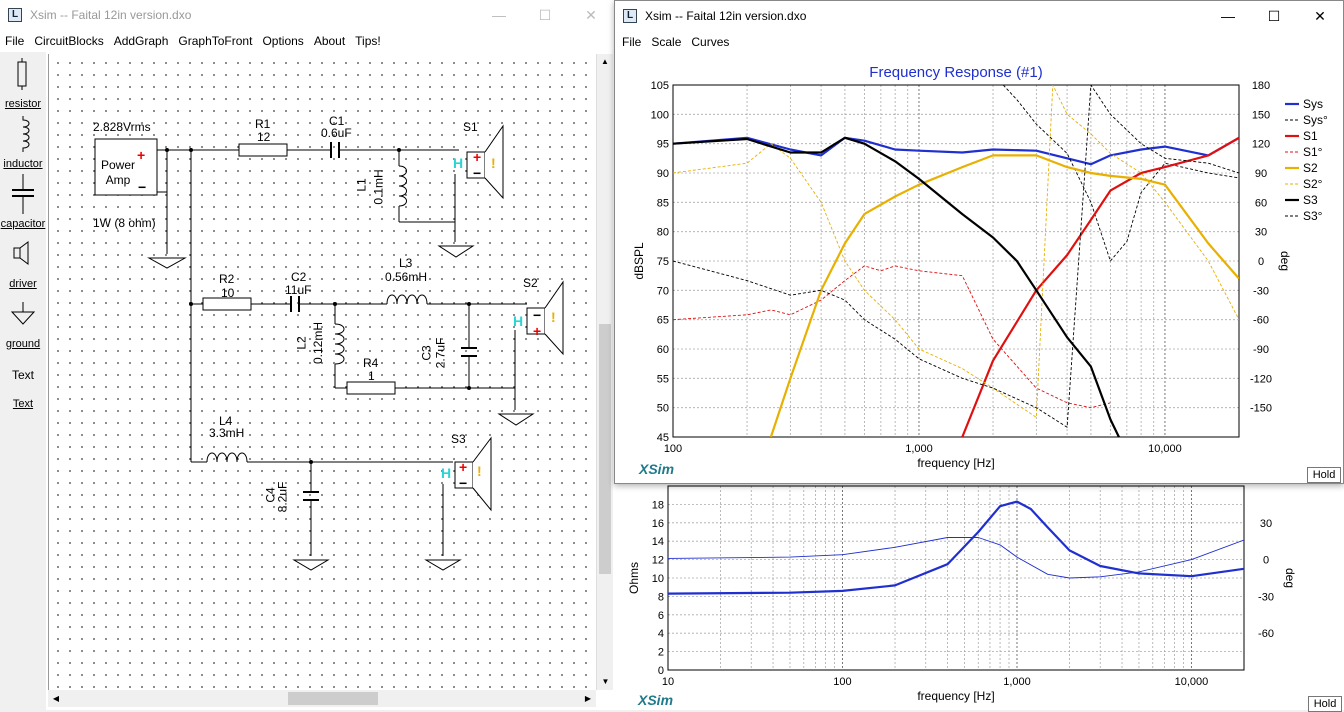 This screenshot has width=1344, height=712. I want to click on imp-xtick-label: 1,000, so click(1017, 682).